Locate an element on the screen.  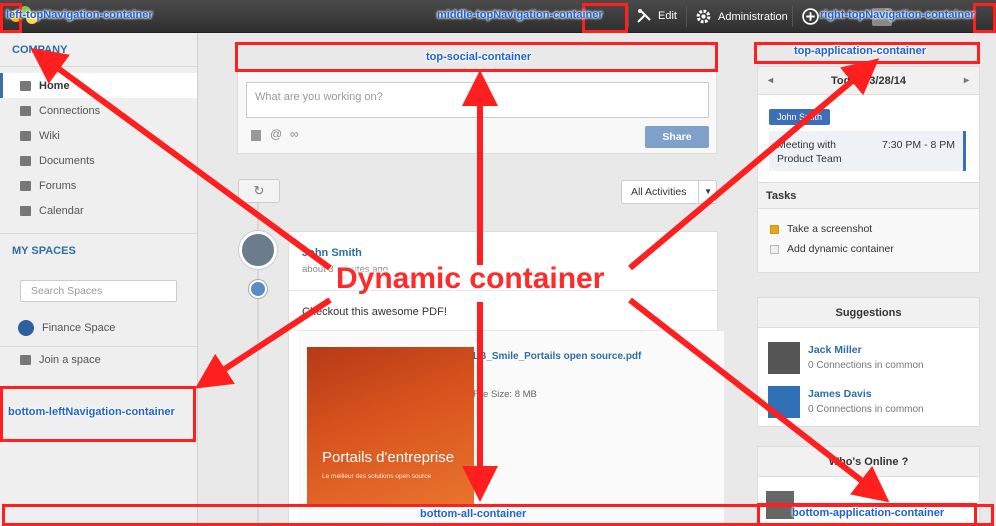
space-icon is located at coordinates (26, 328).